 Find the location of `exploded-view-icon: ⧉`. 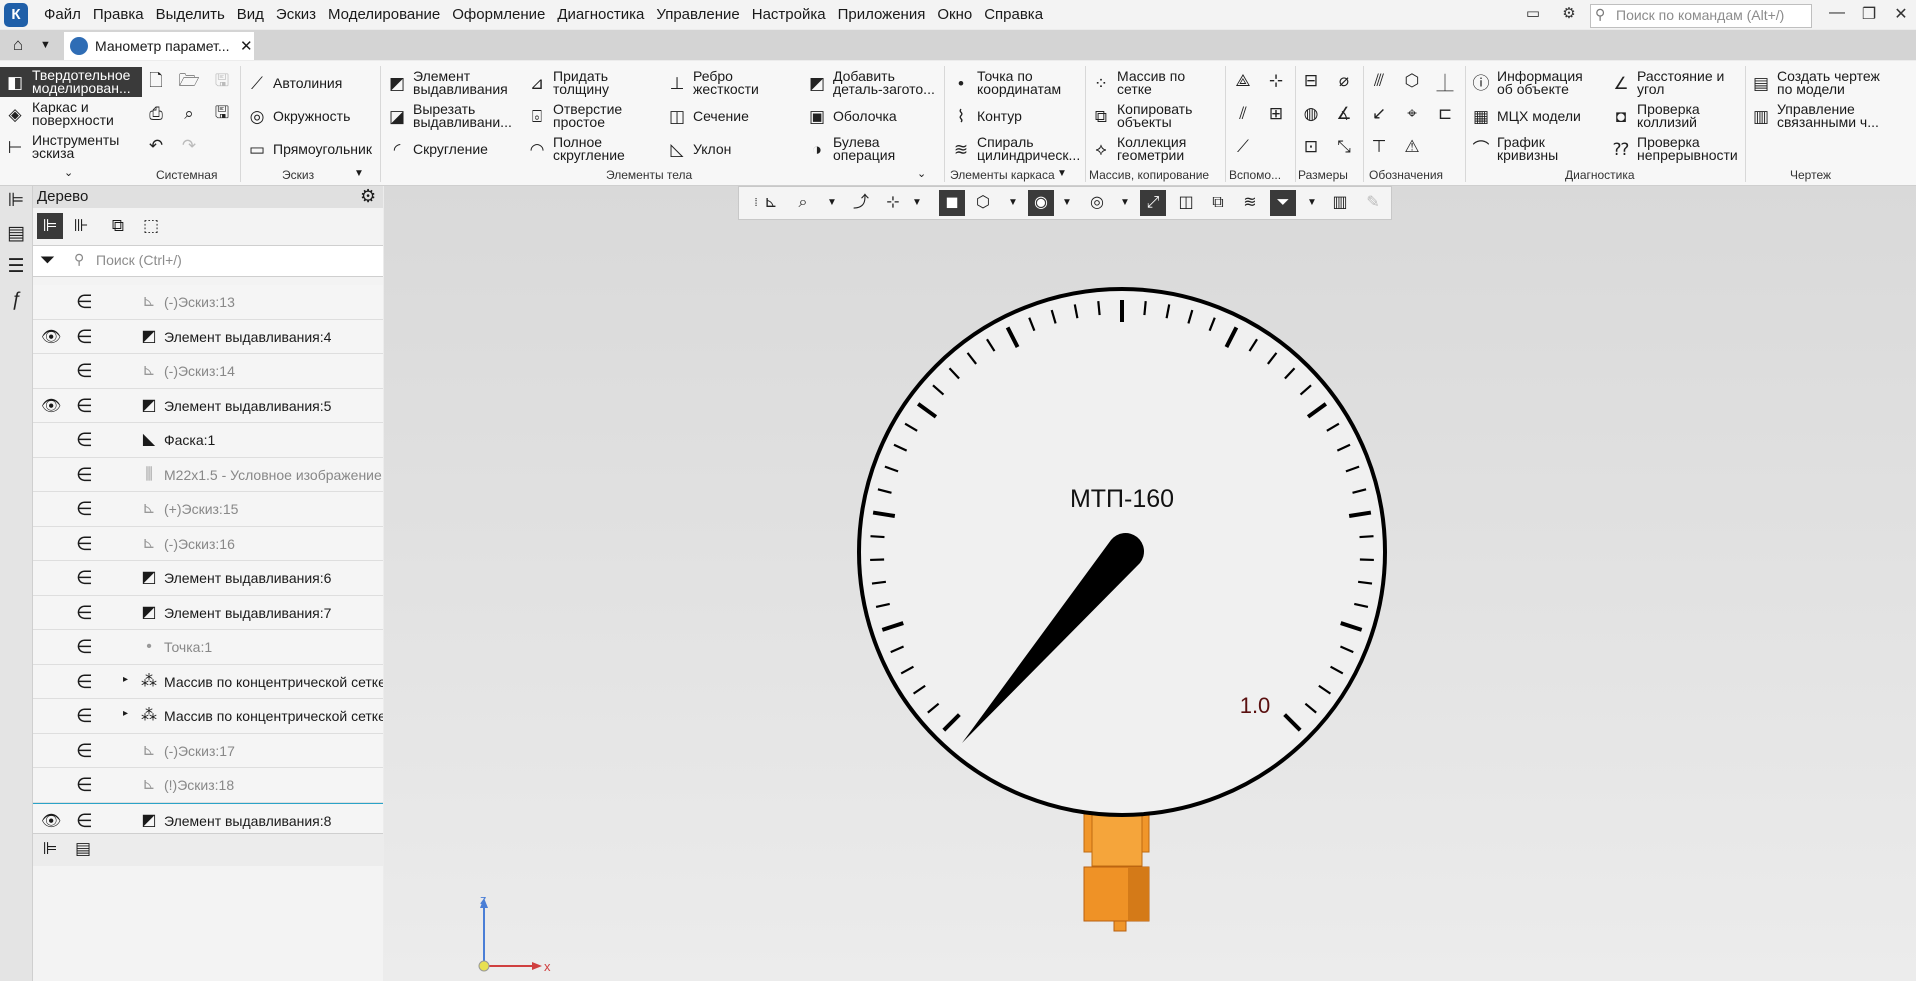

exploded-view-icon: ⧉ is located at coordinates (1218, 203).